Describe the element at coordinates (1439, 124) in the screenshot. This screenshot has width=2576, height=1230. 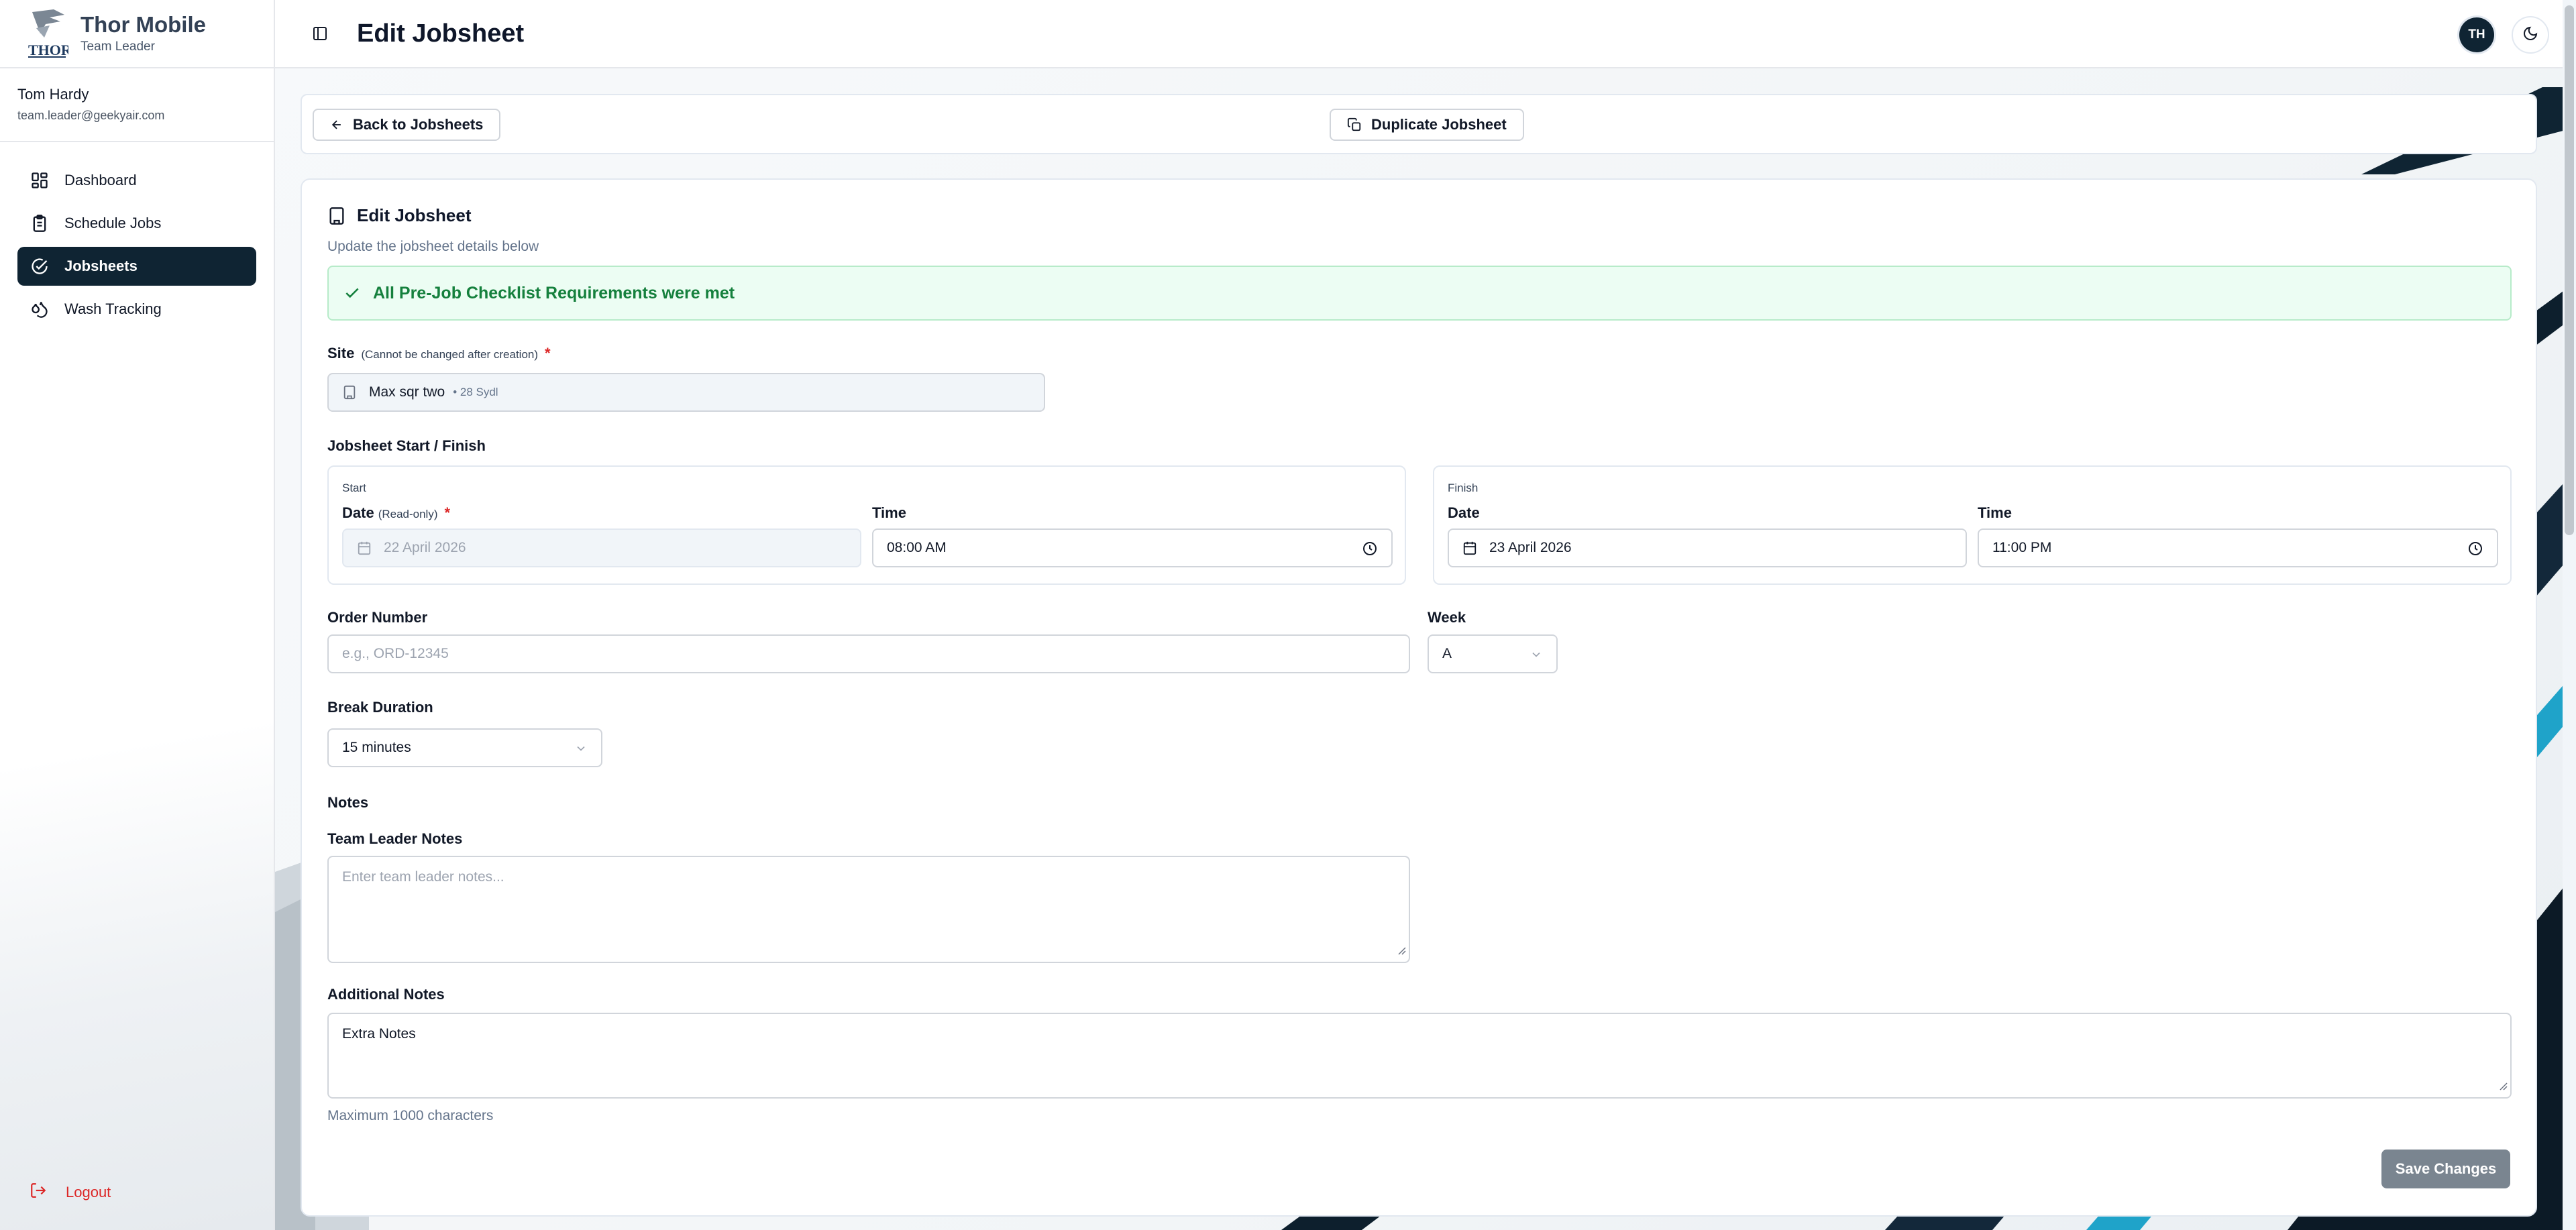
I see `duplicate-label: Duplicate Jobsheet` at that location.